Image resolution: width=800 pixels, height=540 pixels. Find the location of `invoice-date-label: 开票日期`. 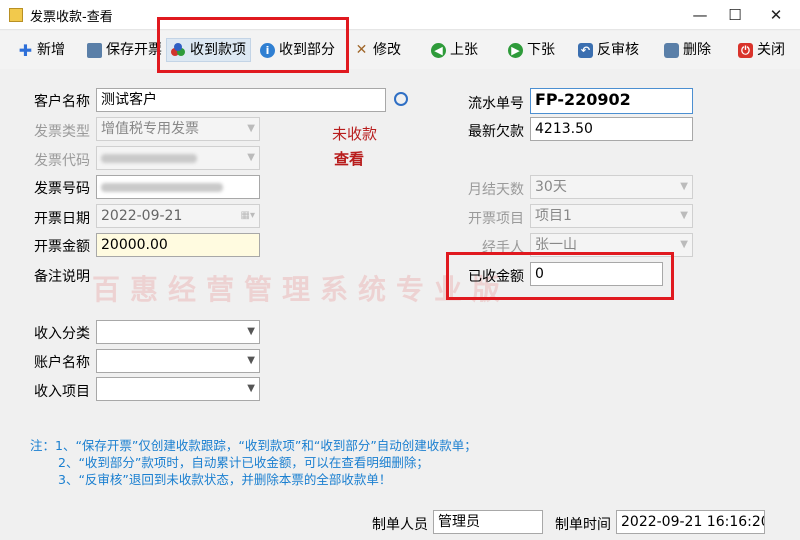

invoice-date-label: 开票日期 is located at coordinates (62, 219).